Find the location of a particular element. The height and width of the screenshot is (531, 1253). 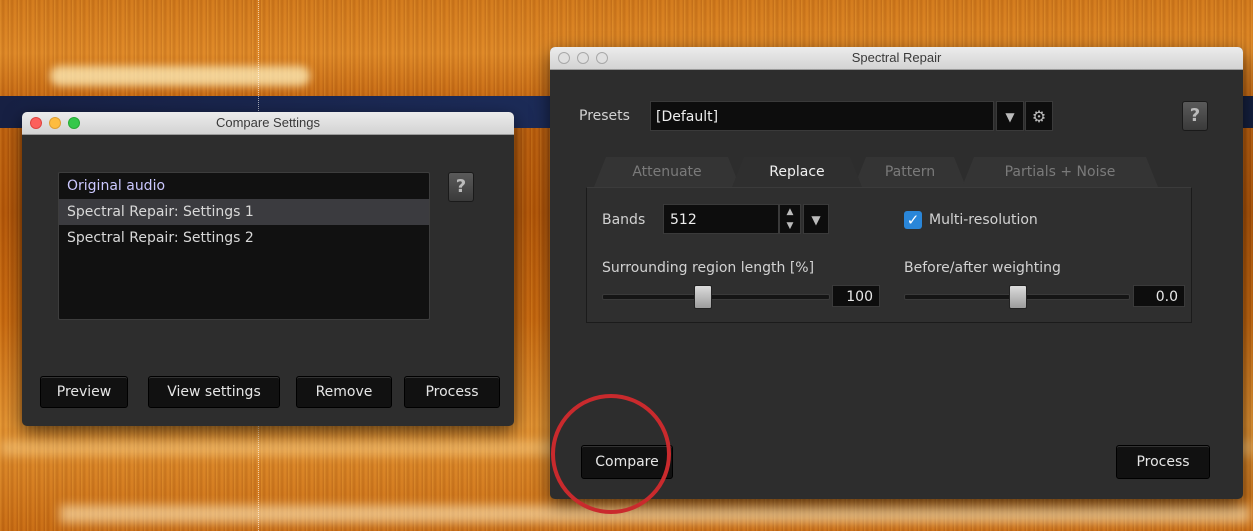

multi-resolution-label: Multi-resolution is located at coordinates (983, 220).